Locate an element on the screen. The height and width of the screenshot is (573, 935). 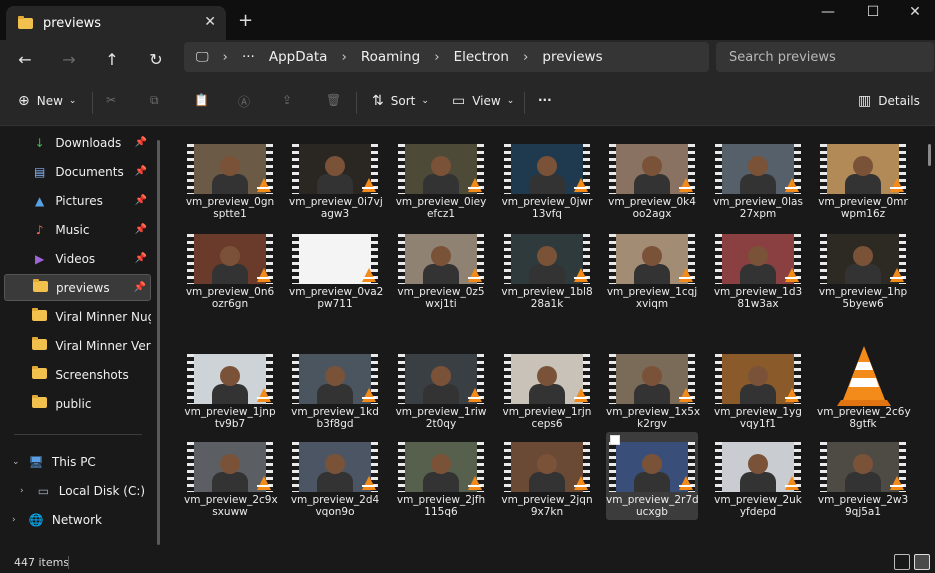
file-tile: vm_preview_0va2 pw711 is located at coordinates (336, 268).